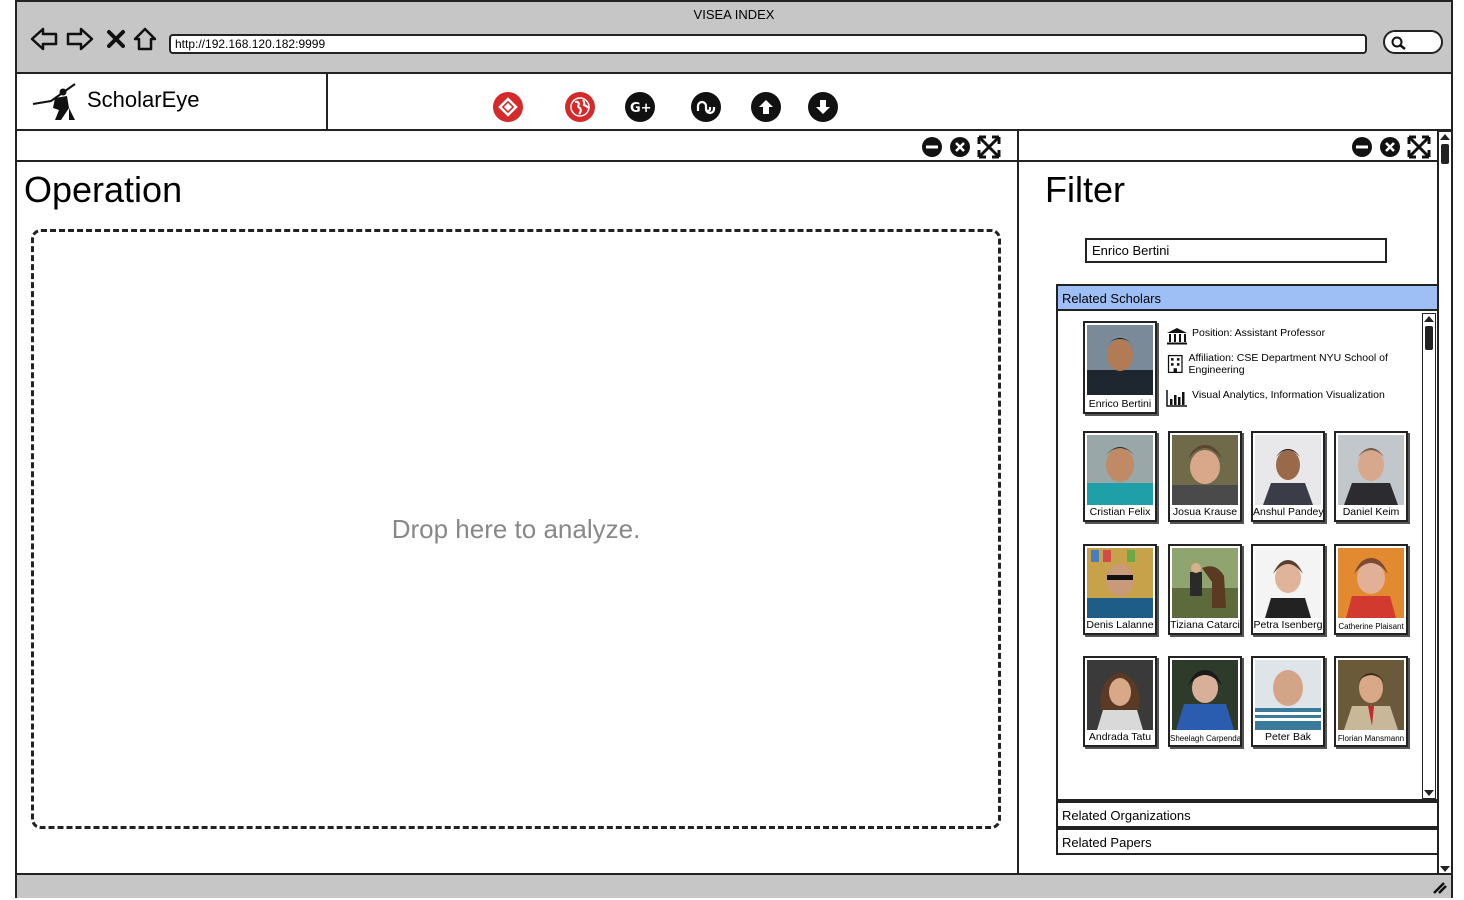 Image resolution: width=1464 pixels, height=900 pixels. What do you see at coordinates (706, 107) in the screenshot?
I see `stumbleupon-icon` at bounding box center [706, 107].